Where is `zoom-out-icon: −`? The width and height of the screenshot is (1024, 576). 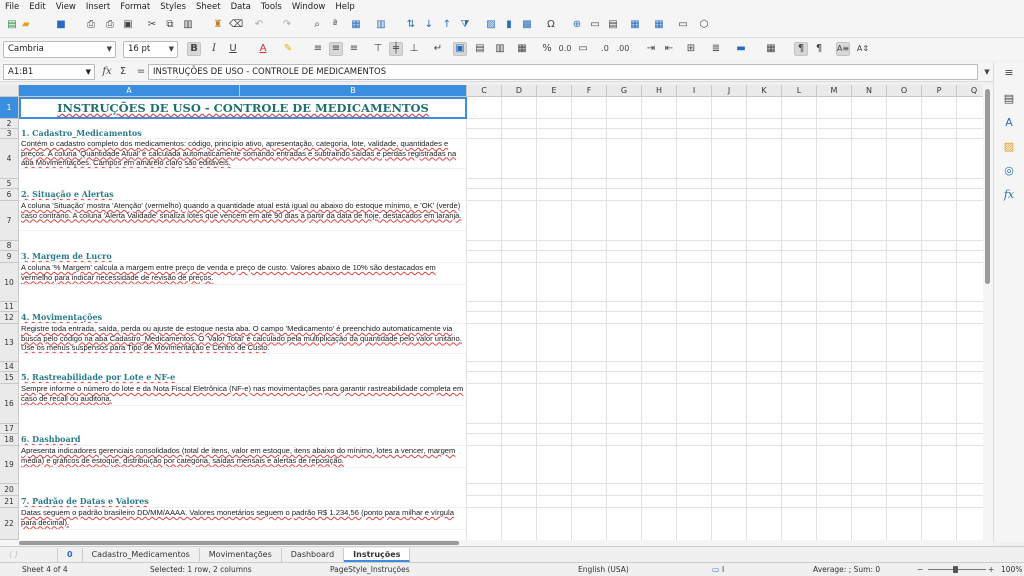 zoom-out-icon: − is located at coordinates (920, 569).